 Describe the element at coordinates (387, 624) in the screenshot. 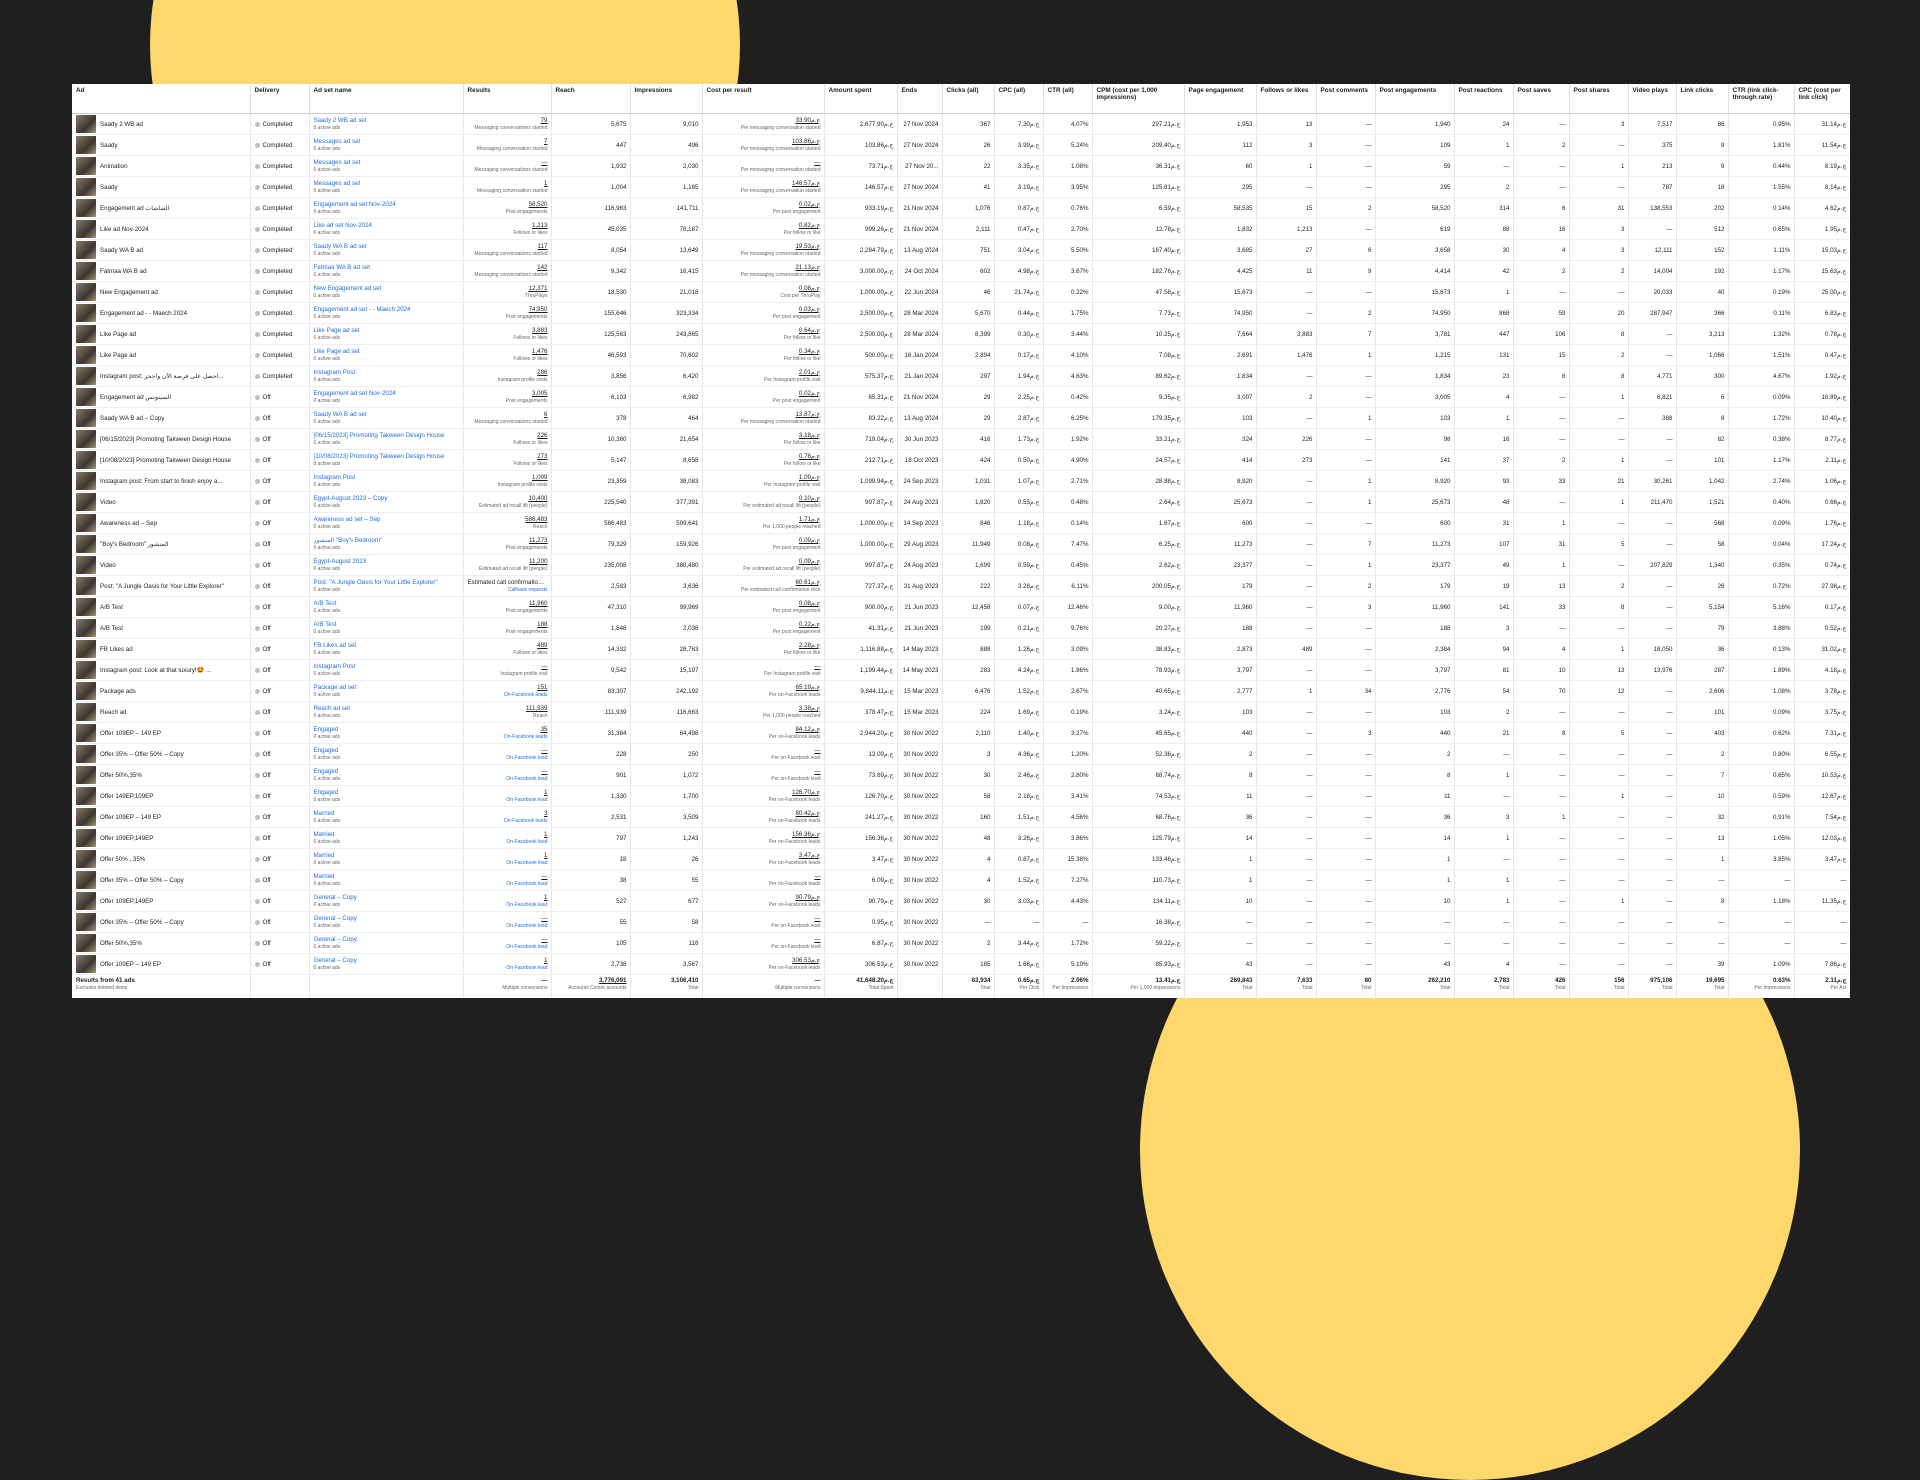

I see `ad-set-link: A/B Test` at that location.